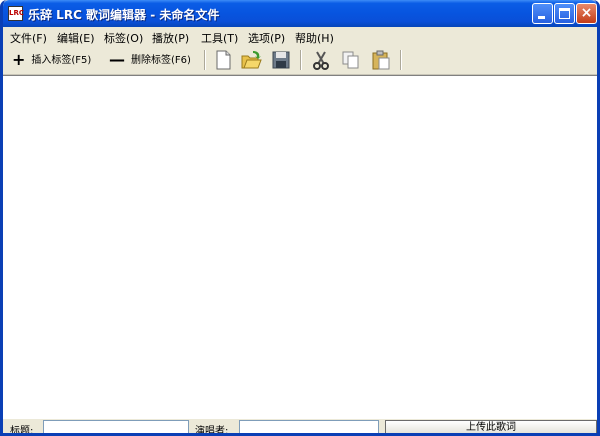  Describe the element at coordinates (124, 15) in the screenshot. I see `window-title: 乐辞 LRC 歌词编辑器 - 未命名文件` at that location.